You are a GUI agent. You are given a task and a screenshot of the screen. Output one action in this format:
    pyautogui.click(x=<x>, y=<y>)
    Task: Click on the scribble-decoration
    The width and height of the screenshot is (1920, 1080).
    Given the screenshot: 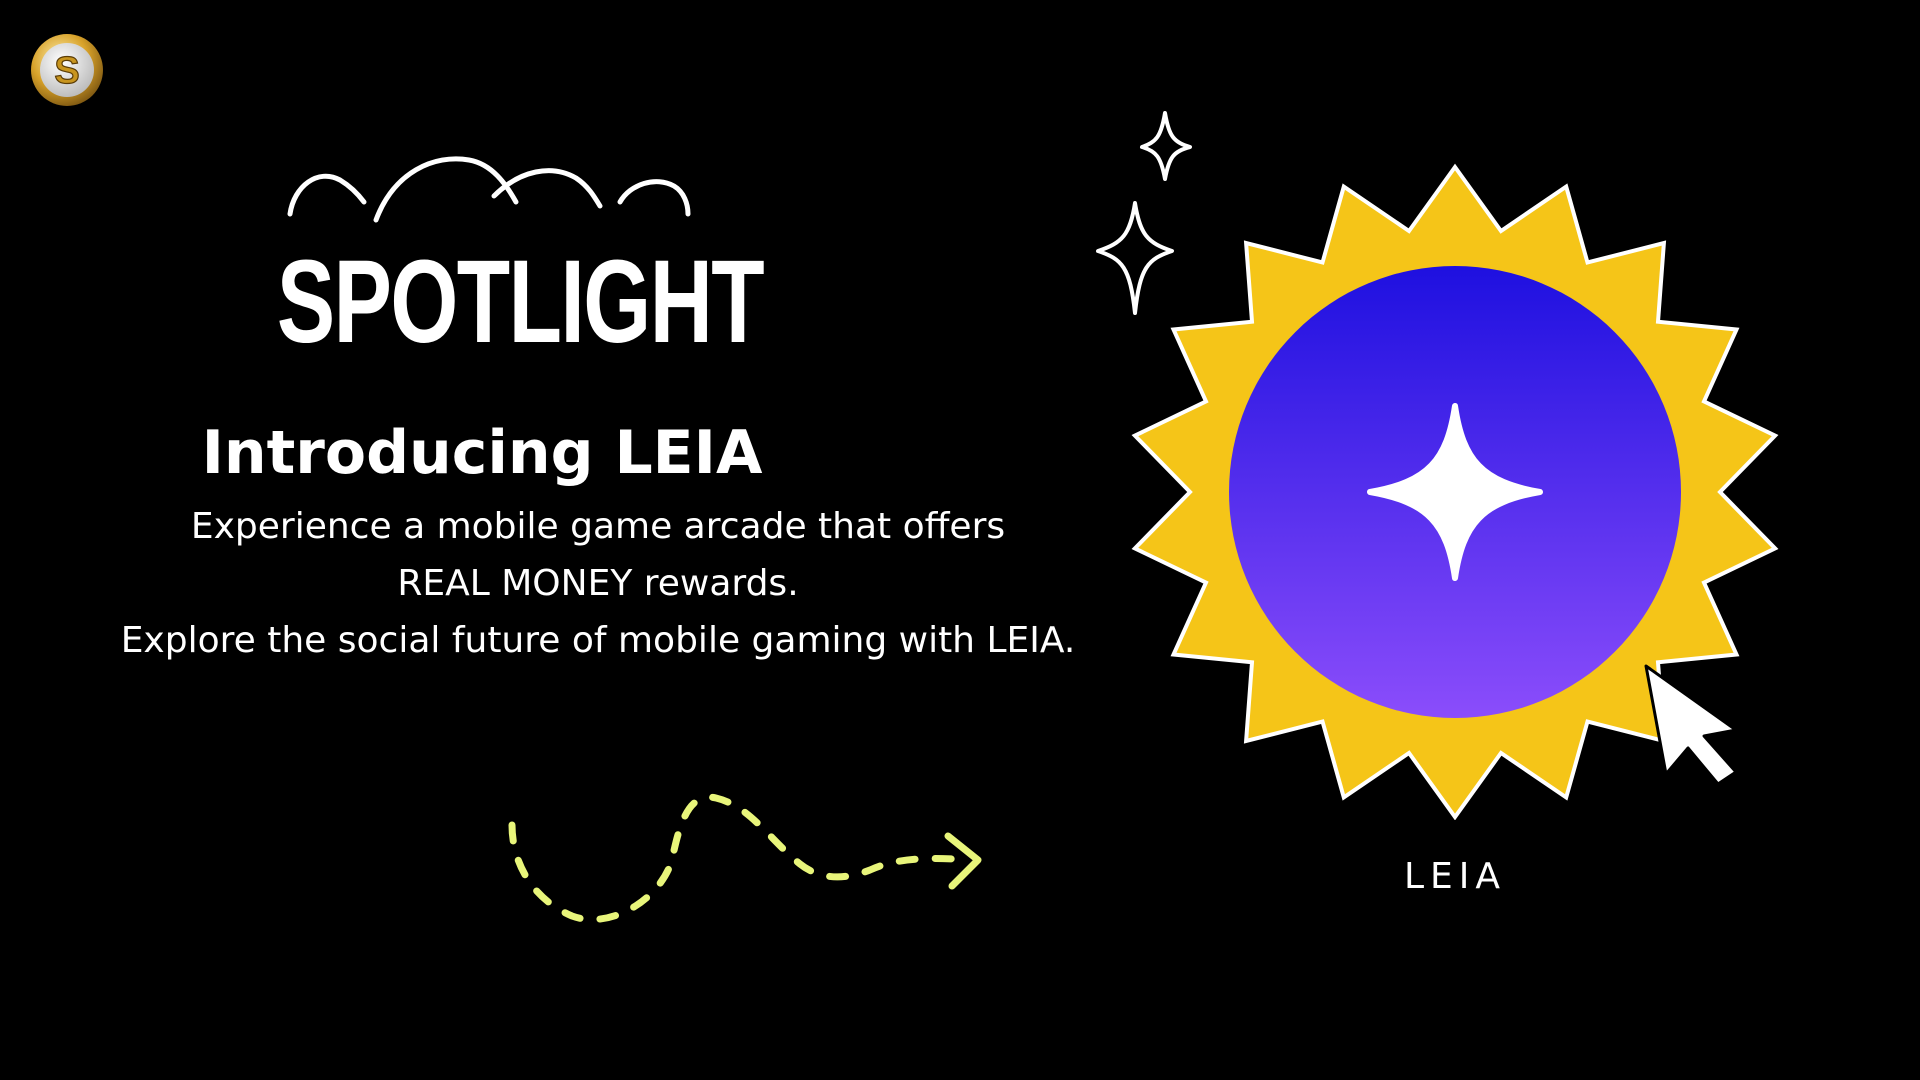 What is the action you would take?
    pyautogui.click(x=489, y=189)
    